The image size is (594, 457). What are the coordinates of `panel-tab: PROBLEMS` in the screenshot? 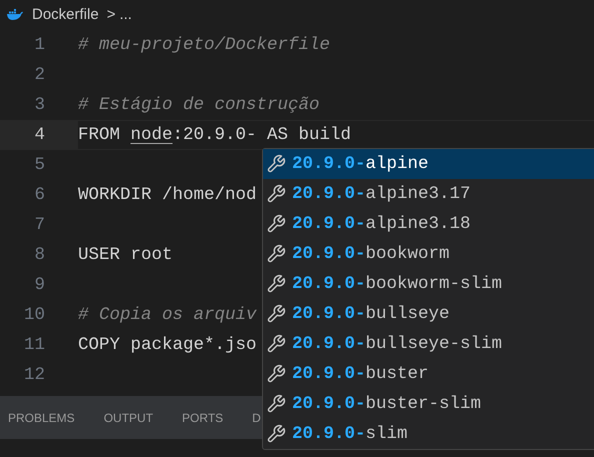 It's located at (41, 417).